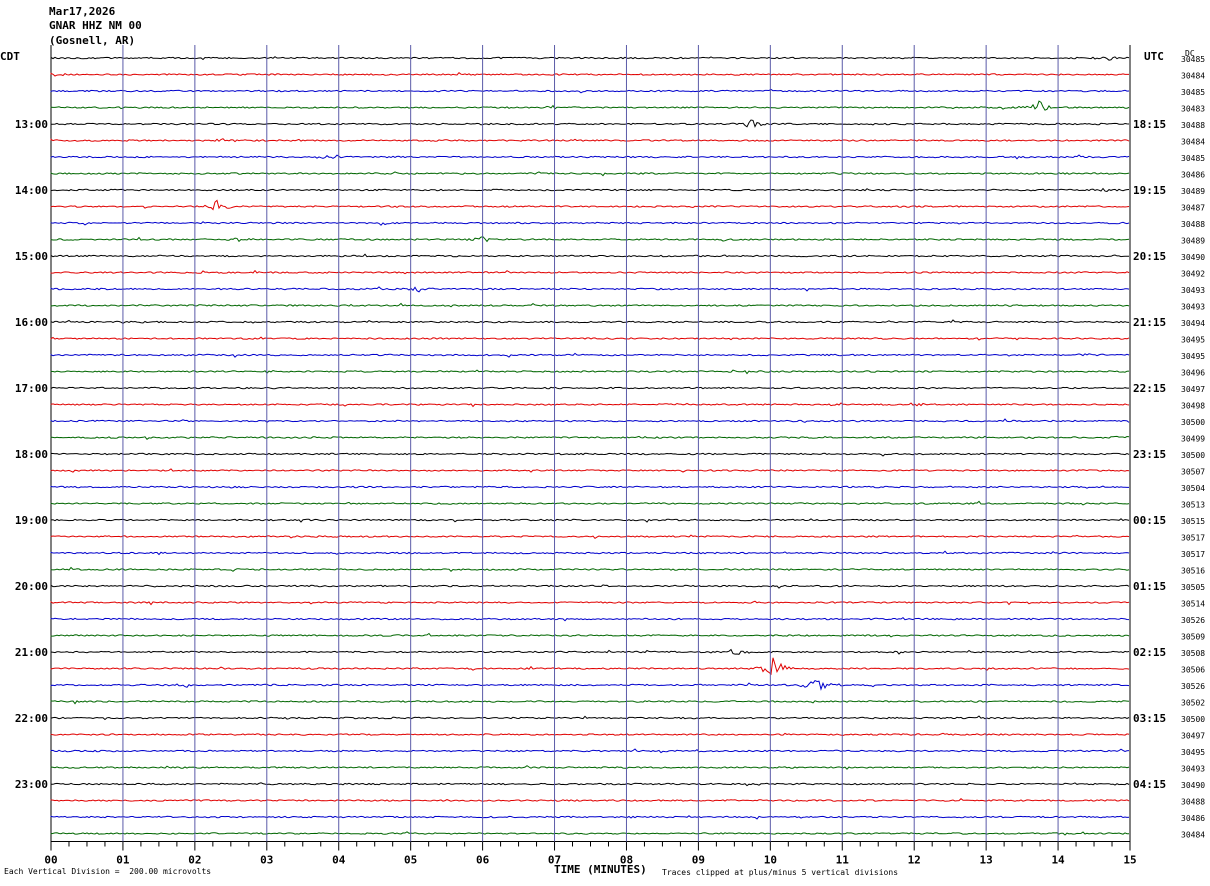 The width and height of the screenshot is (1210, 886). I want to click on dc-label: DC, so click(1190, 53).